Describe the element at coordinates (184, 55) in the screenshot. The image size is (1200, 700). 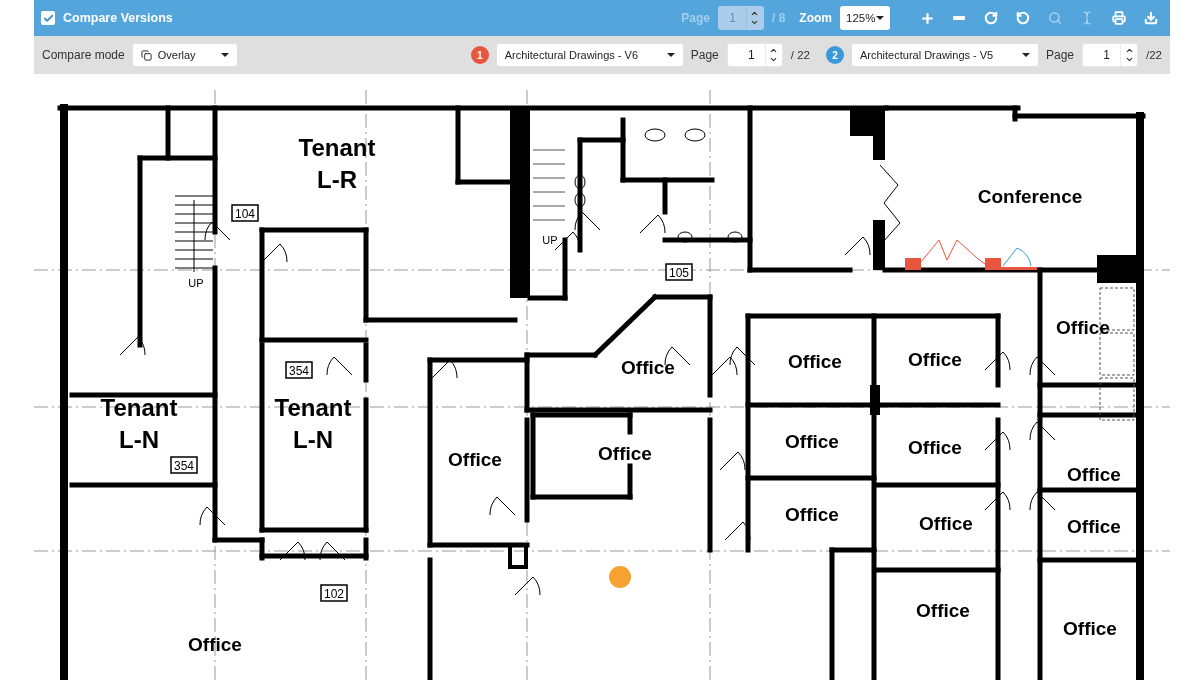
I see `compare-mode-select: Overlay` at that location.